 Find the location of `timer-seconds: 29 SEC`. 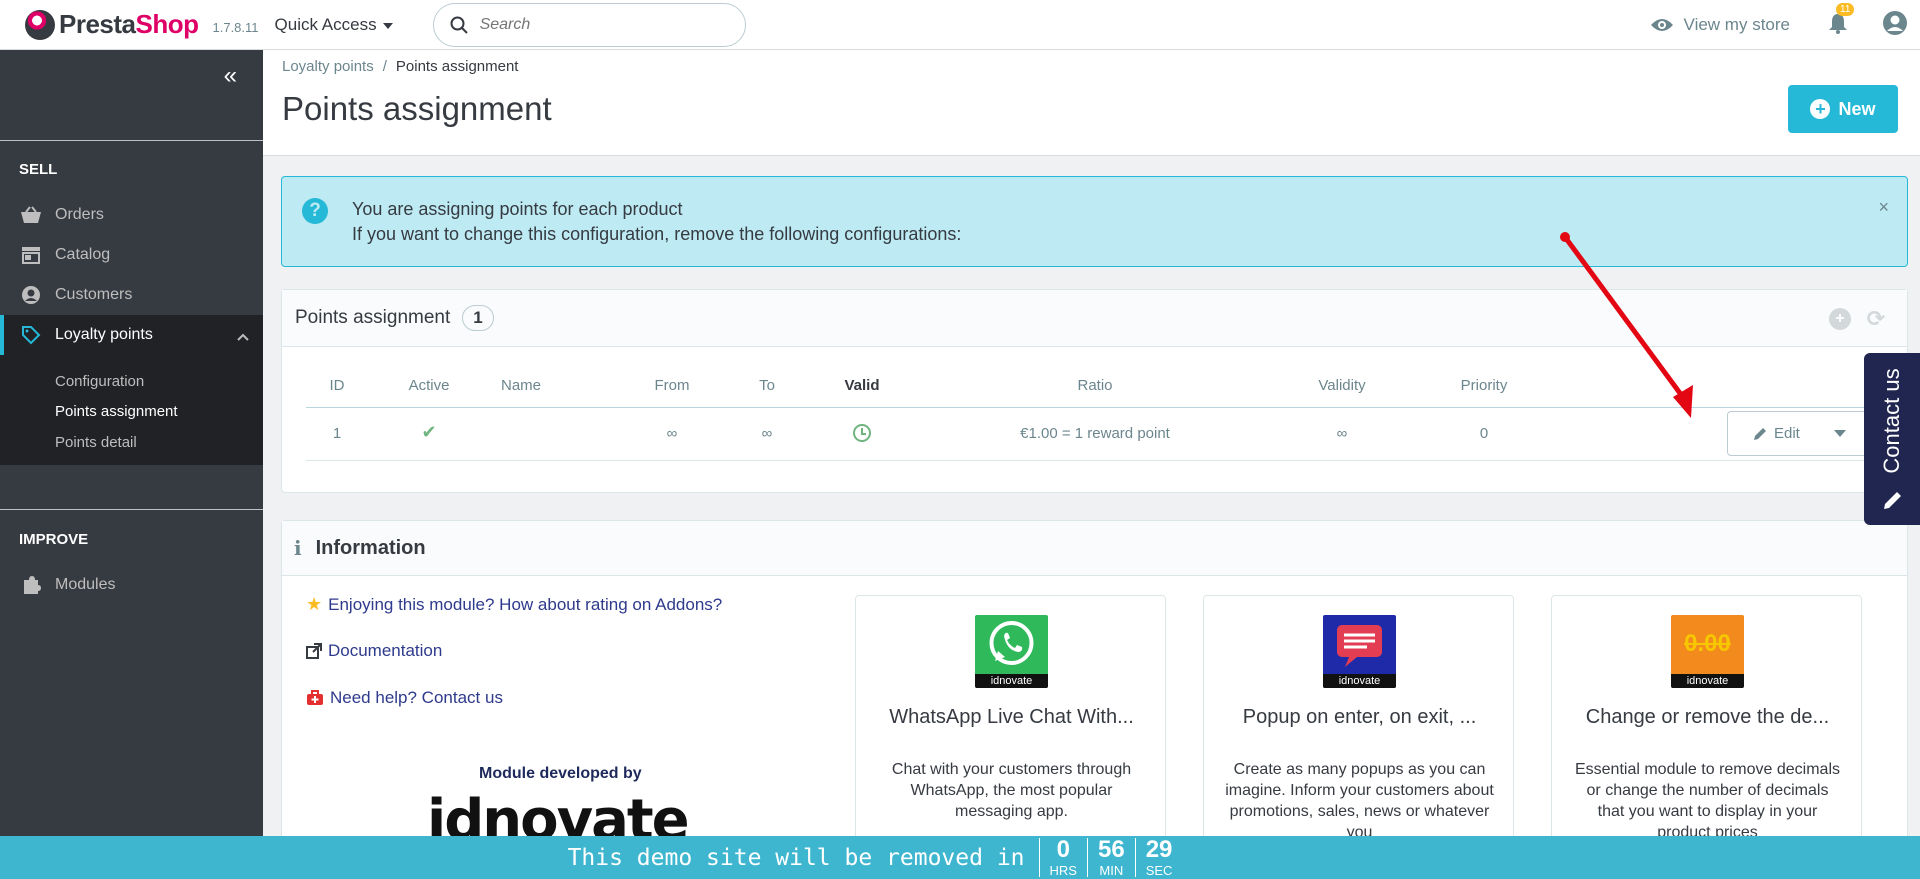

timer-seconds: 29 SEC is located at coordinates (1158, 857).